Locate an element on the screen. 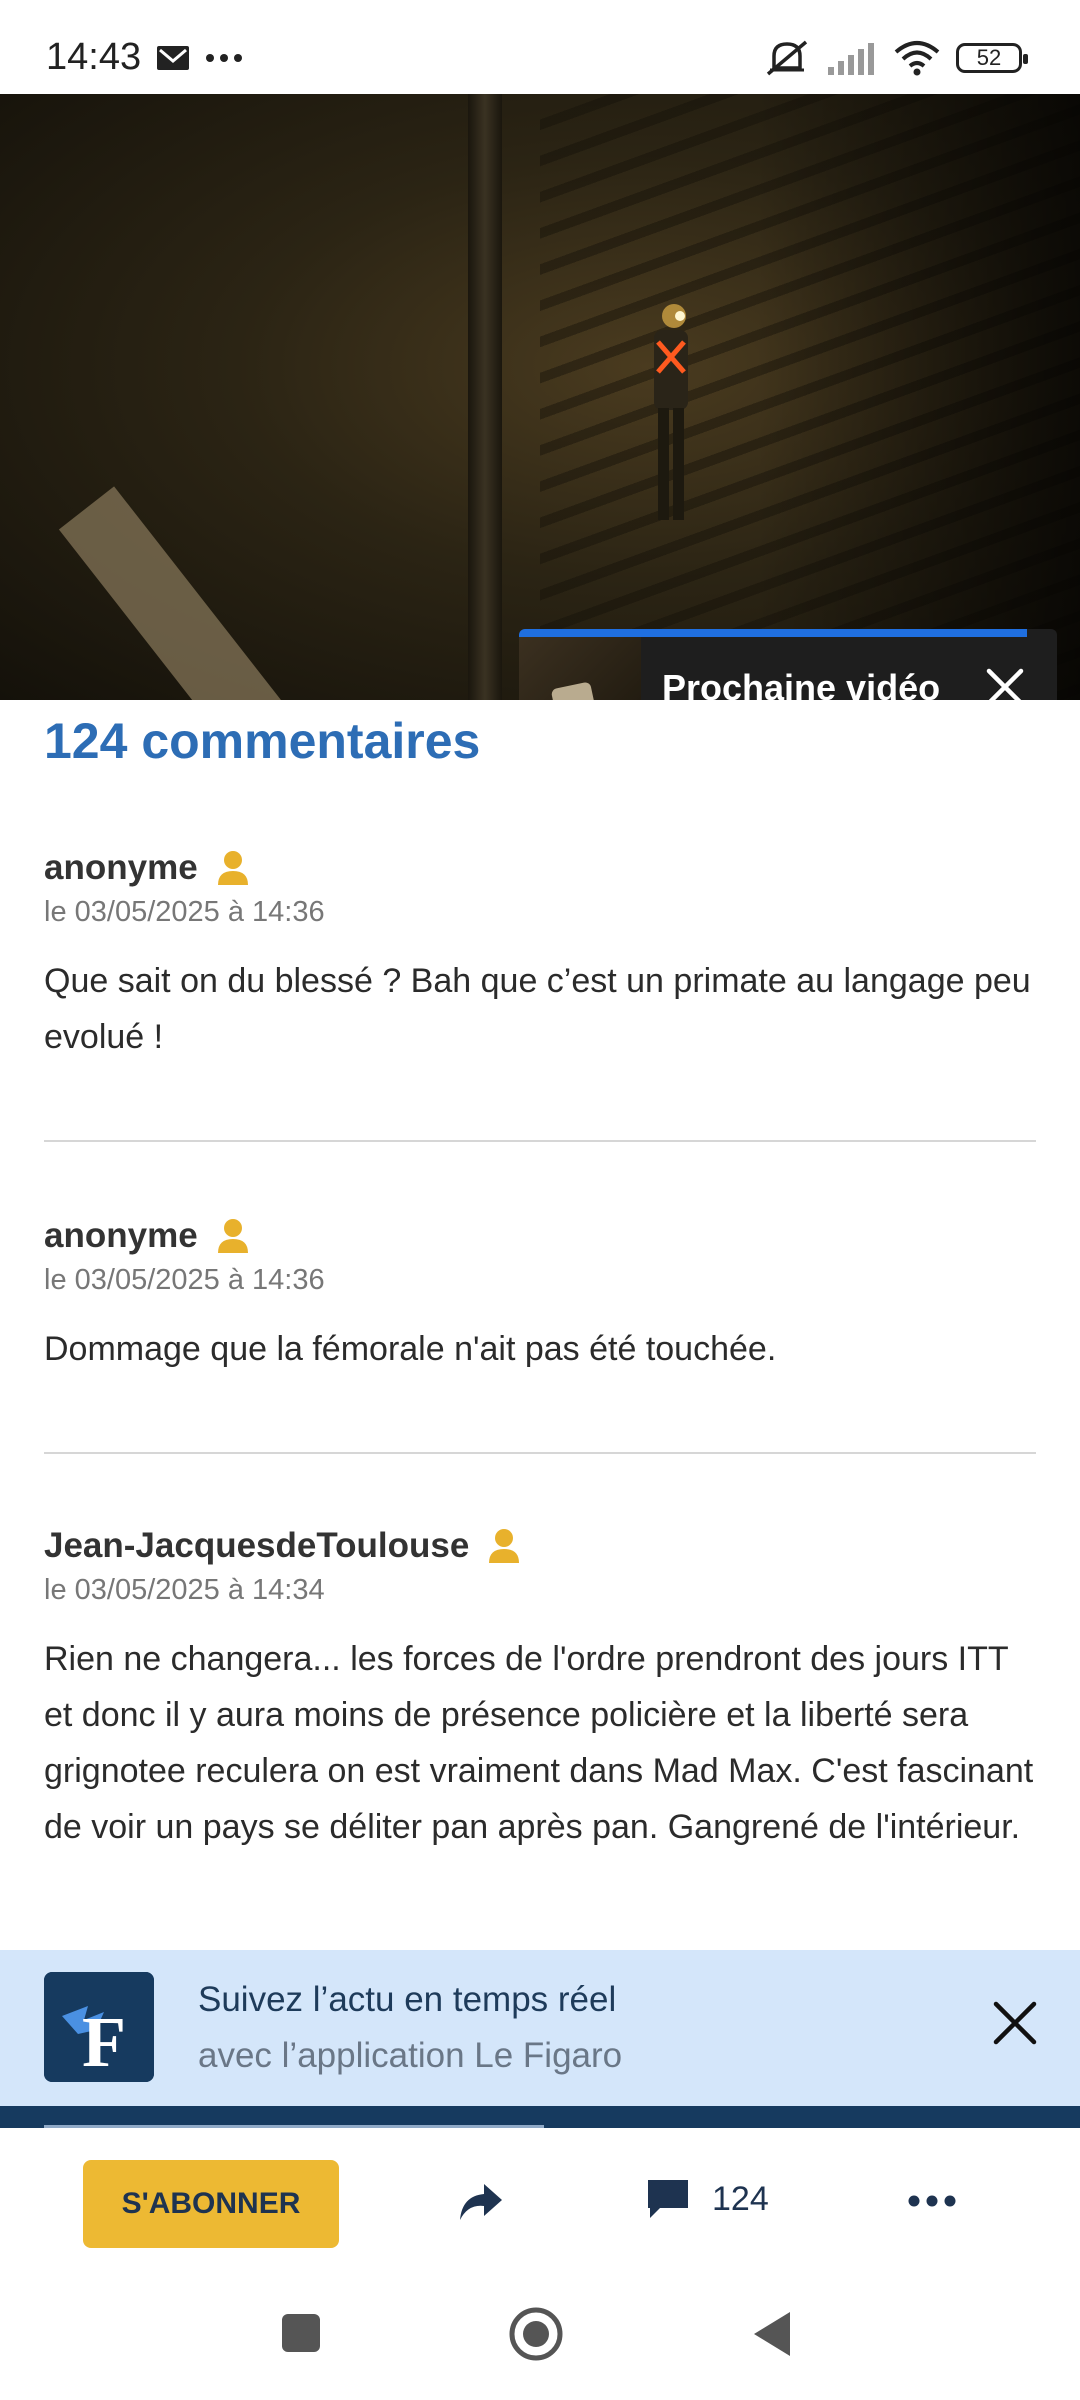 This screenshot has height=2400, width=1080. signal-icon is located at coordinates (851, 59).